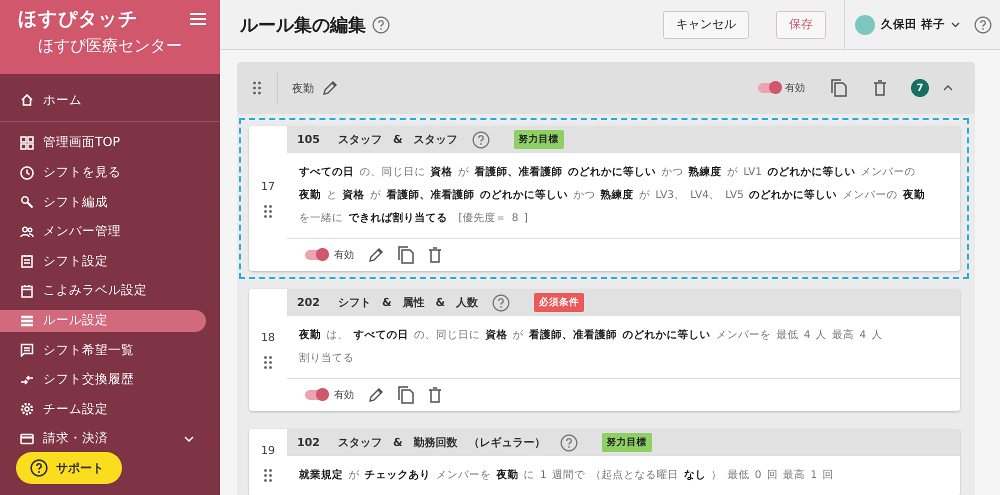 The image size is (1000, 495). I want to click on user-name: 久保田 祥子, so click(912, 24).